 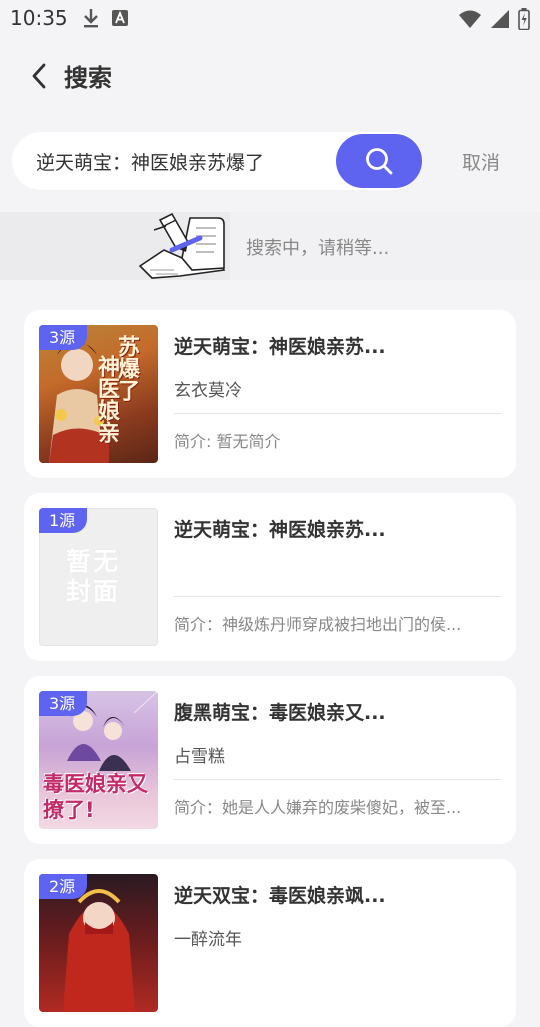 I want to click on result-card: 2源 逆天双宝：毒医娘亲飒... 一醉流年, so click(x=270, y=943).